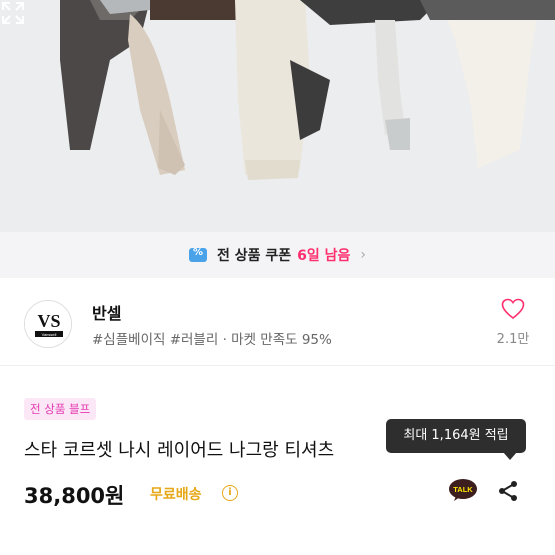 This screenshot has width=555, height=555. What do you see at coordinates (49, 334) in the screenshot?
I see `svg-text: Vanssell` at bounding box center [49, 334].